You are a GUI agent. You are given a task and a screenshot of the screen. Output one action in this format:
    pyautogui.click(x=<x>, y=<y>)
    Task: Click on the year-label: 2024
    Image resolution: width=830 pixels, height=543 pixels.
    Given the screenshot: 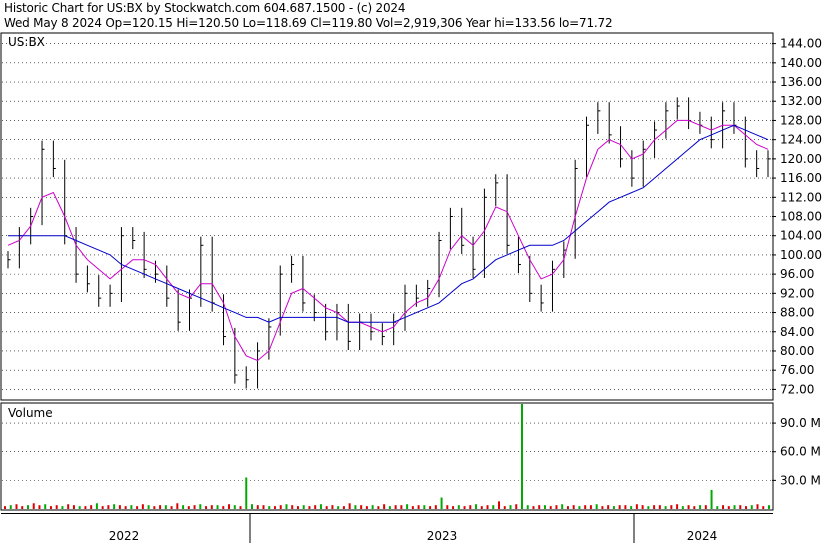 What is the action you would take?
    pyautogui.click(x=702, y=536)
    